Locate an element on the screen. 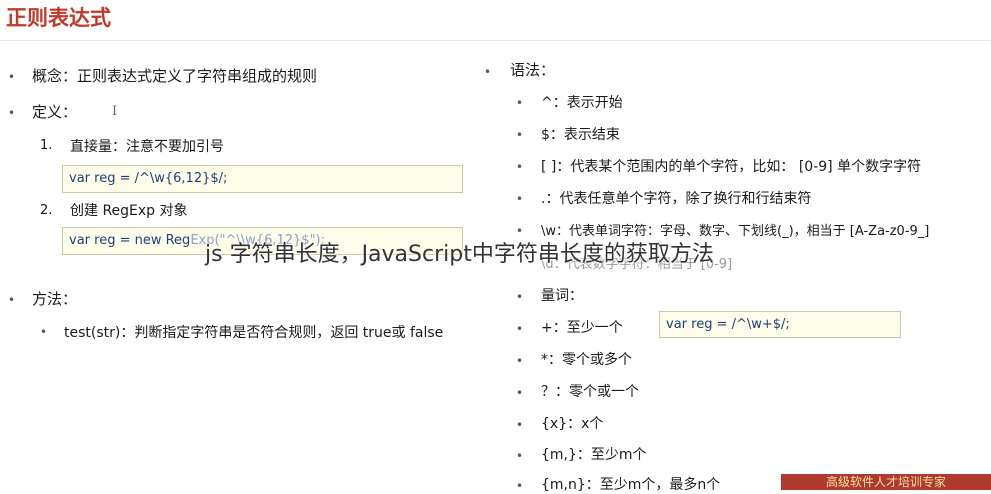 This screenshot has width=991, height=494. syntax-dollar: $：表示结束 is located at coordinates (580, 135).